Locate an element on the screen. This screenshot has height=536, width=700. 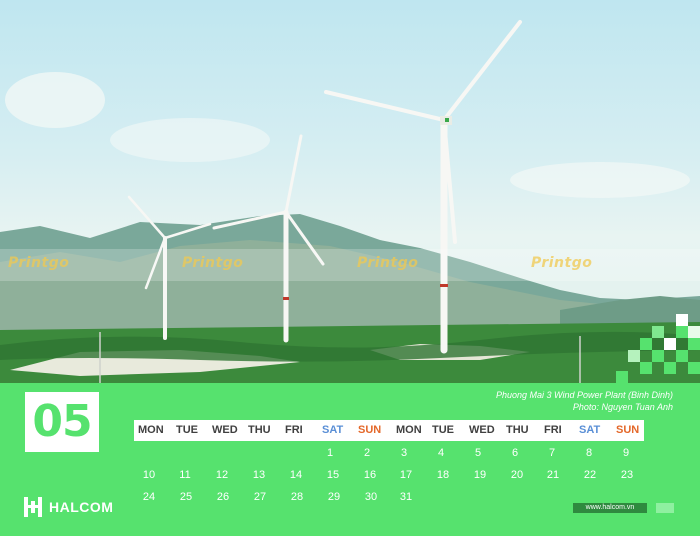
date-cell: 14 is located at coordinates (296, 475).